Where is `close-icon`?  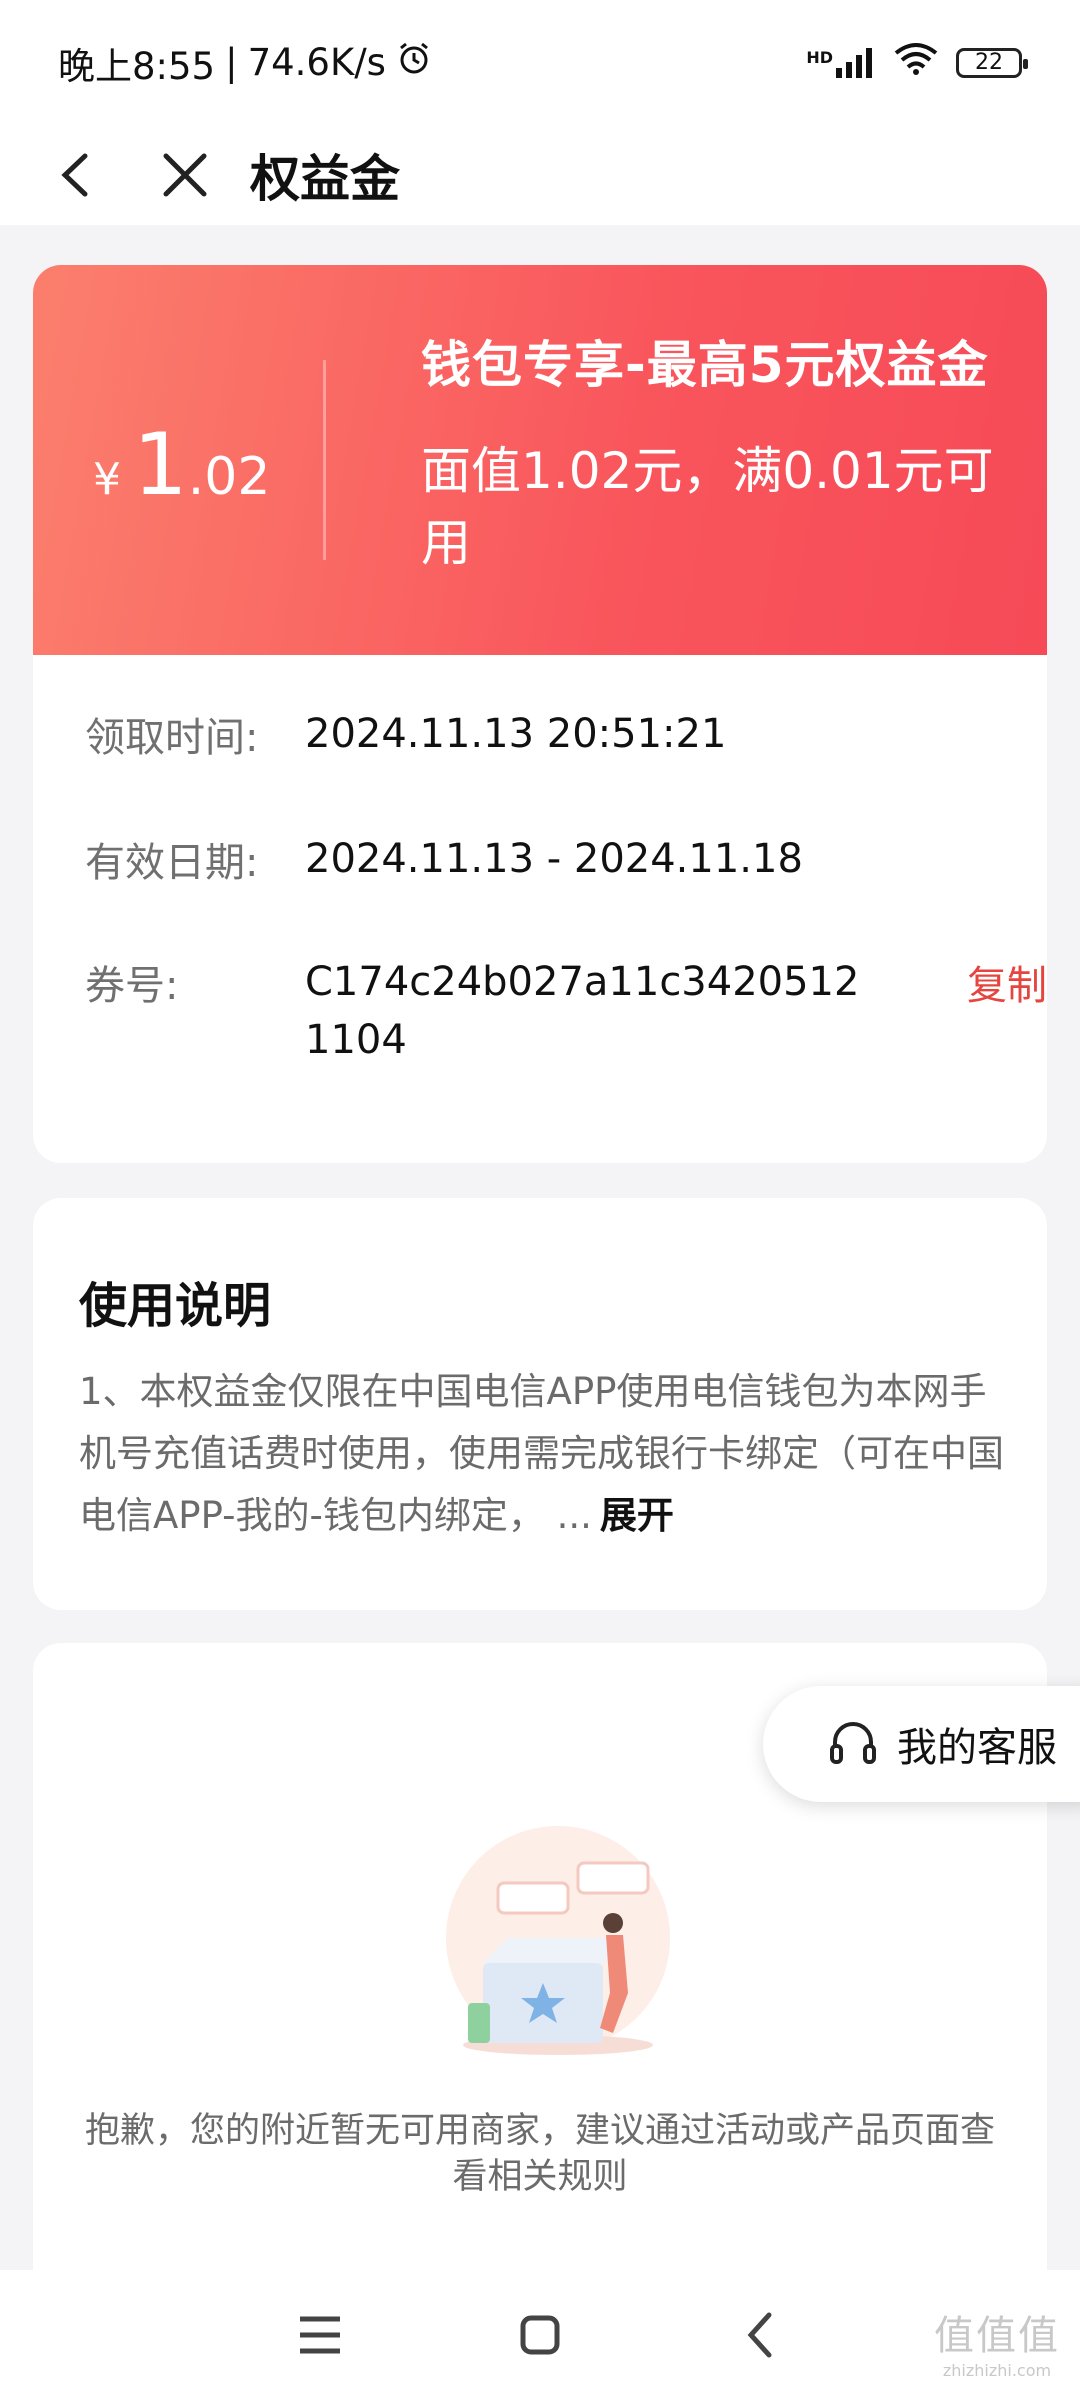
close-icon is located at coordinates (185, 175).